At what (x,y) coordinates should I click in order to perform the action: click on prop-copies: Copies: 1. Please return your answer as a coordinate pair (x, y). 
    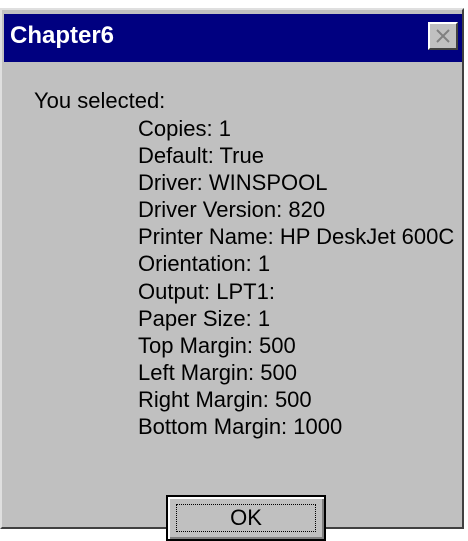
    Looking at the image, I should click on (184, 128).